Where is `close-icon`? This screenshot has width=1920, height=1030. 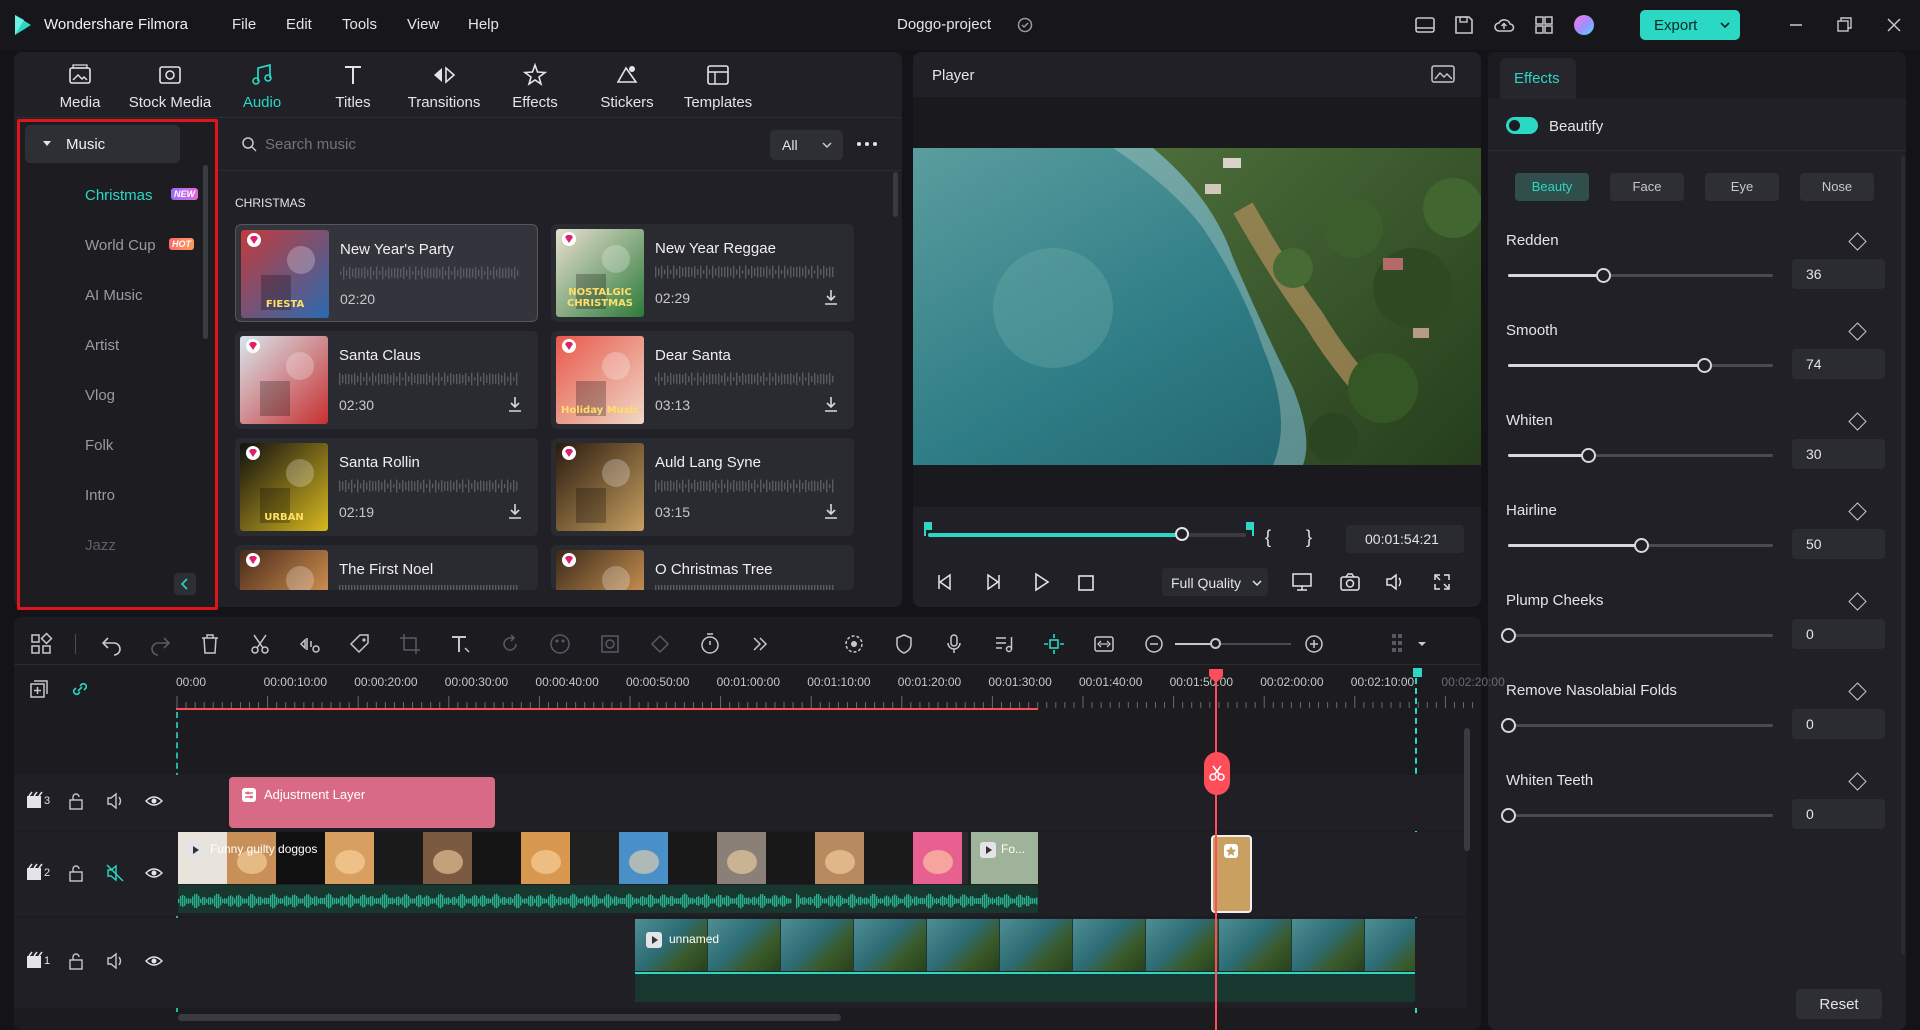
close-icon is located at coordinates (1894, 25).